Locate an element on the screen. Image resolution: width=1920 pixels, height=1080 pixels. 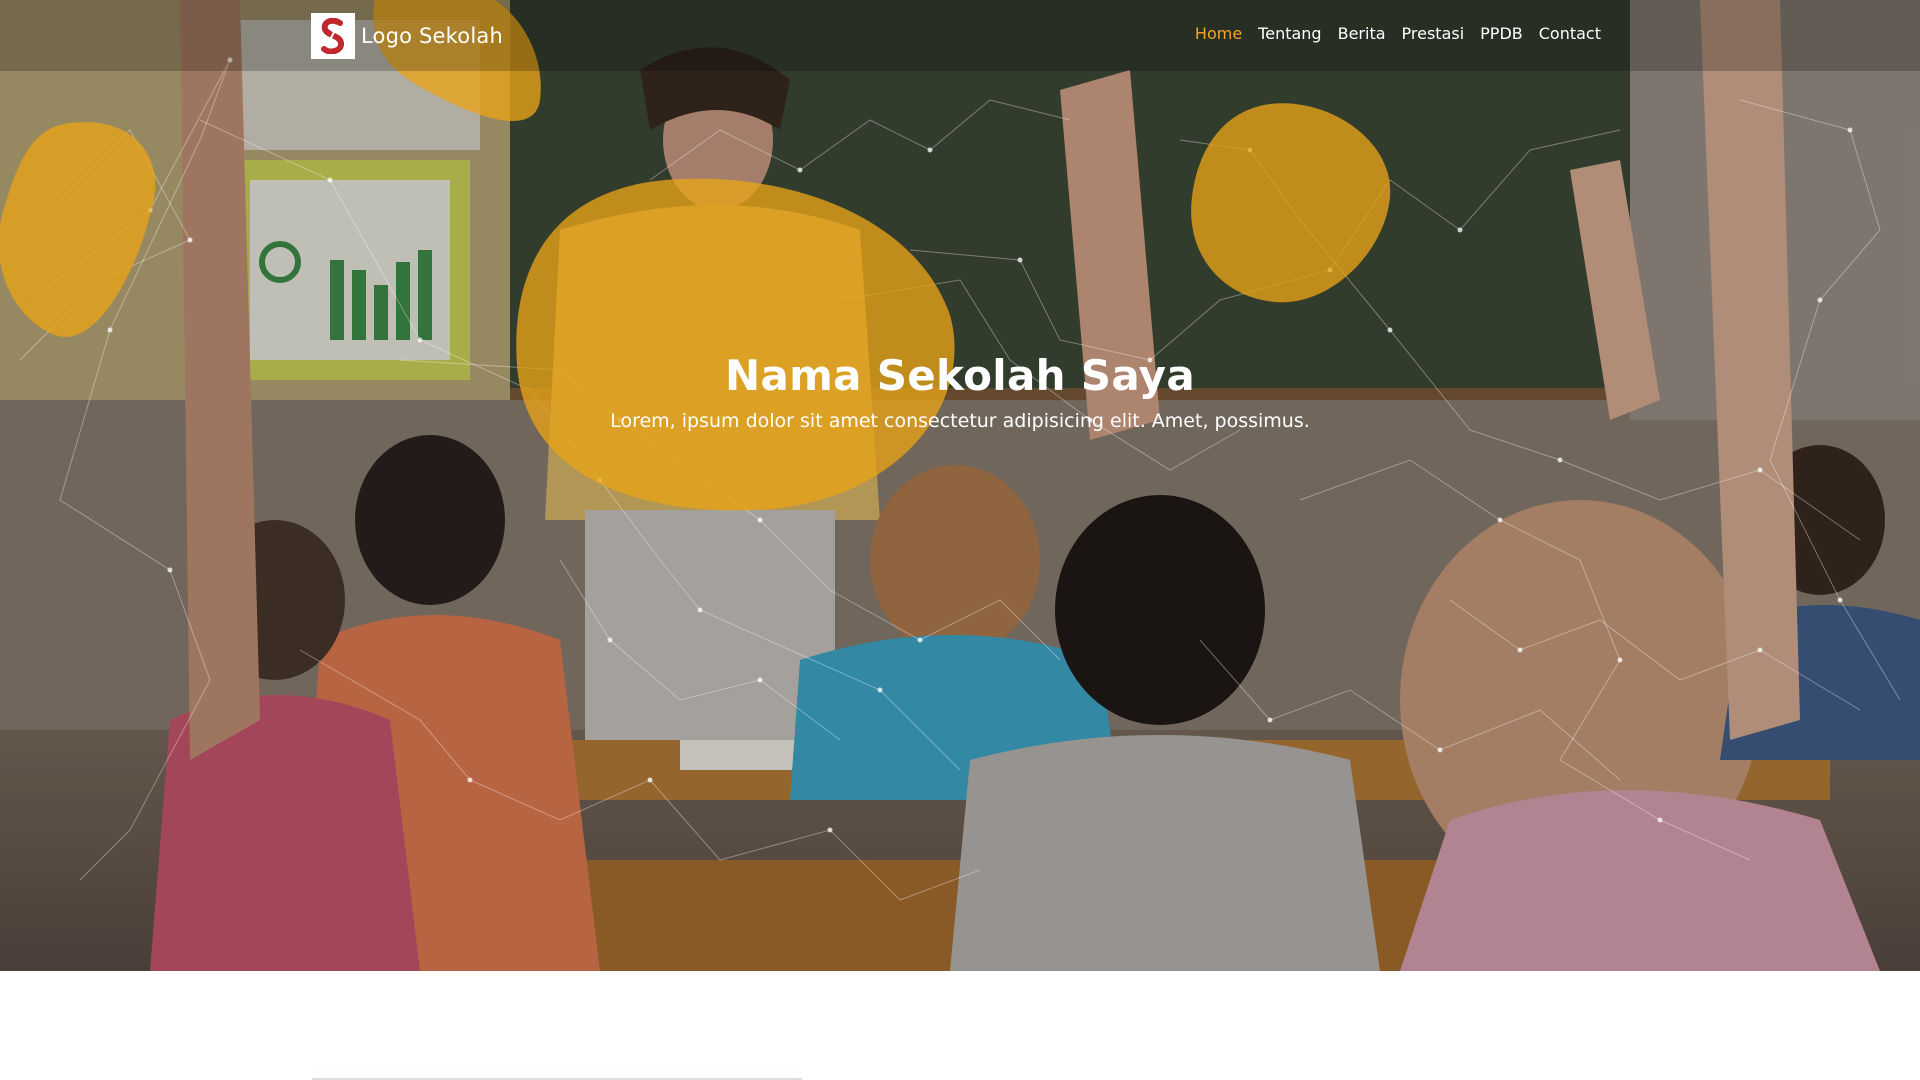
hero-title: Nama Sekolah Saya is located at coordinates (960, 375).